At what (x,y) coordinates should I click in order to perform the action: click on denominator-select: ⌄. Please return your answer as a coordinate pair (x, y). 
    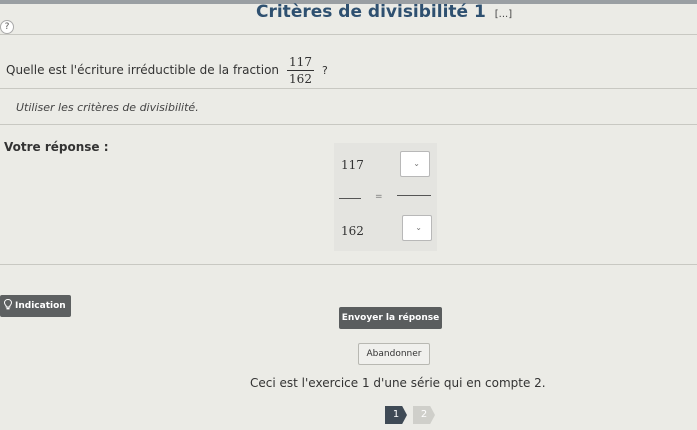
    Looking at the image, I should click on (417, 228).